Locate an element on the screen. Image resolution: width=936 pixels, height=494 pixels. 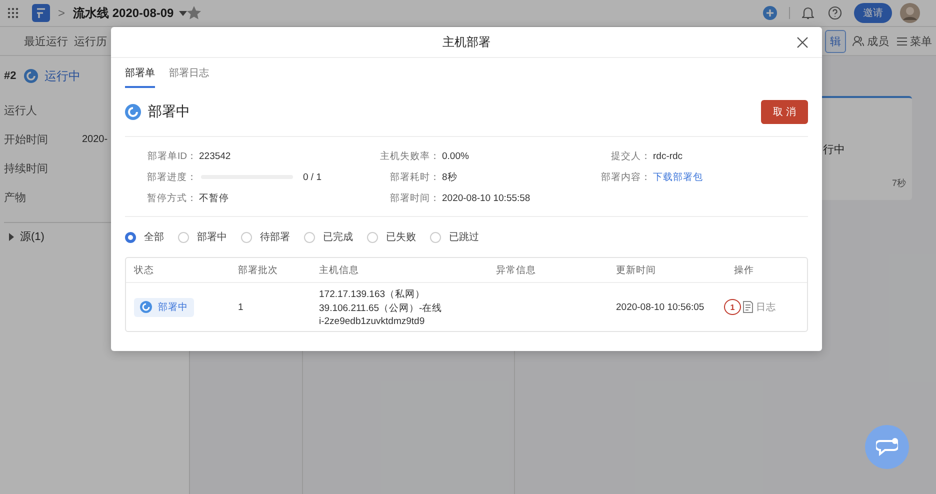
chat-button is located at coordinates (887, 447).